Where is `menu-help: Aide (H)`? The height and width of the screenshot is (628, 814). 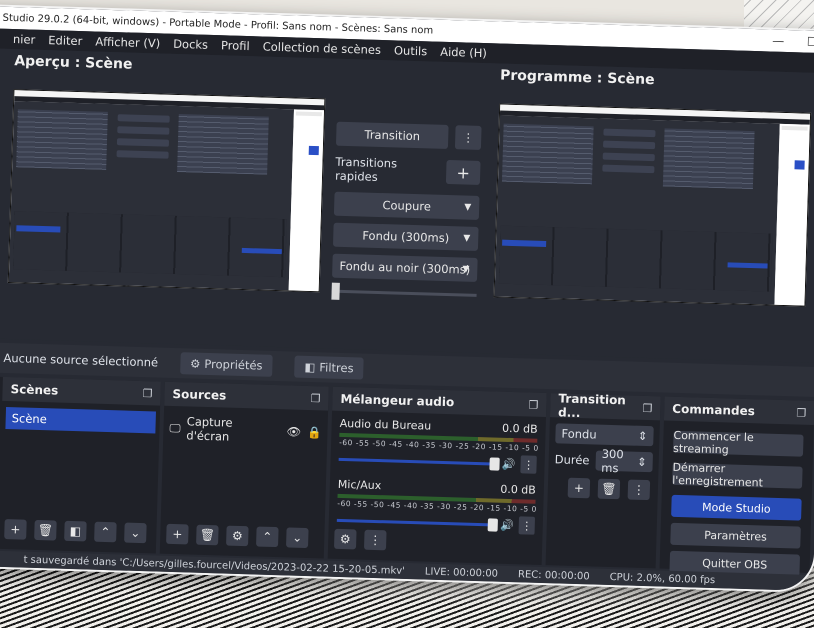 menu-help: Aide (H) is located at coordinates (463, 52).